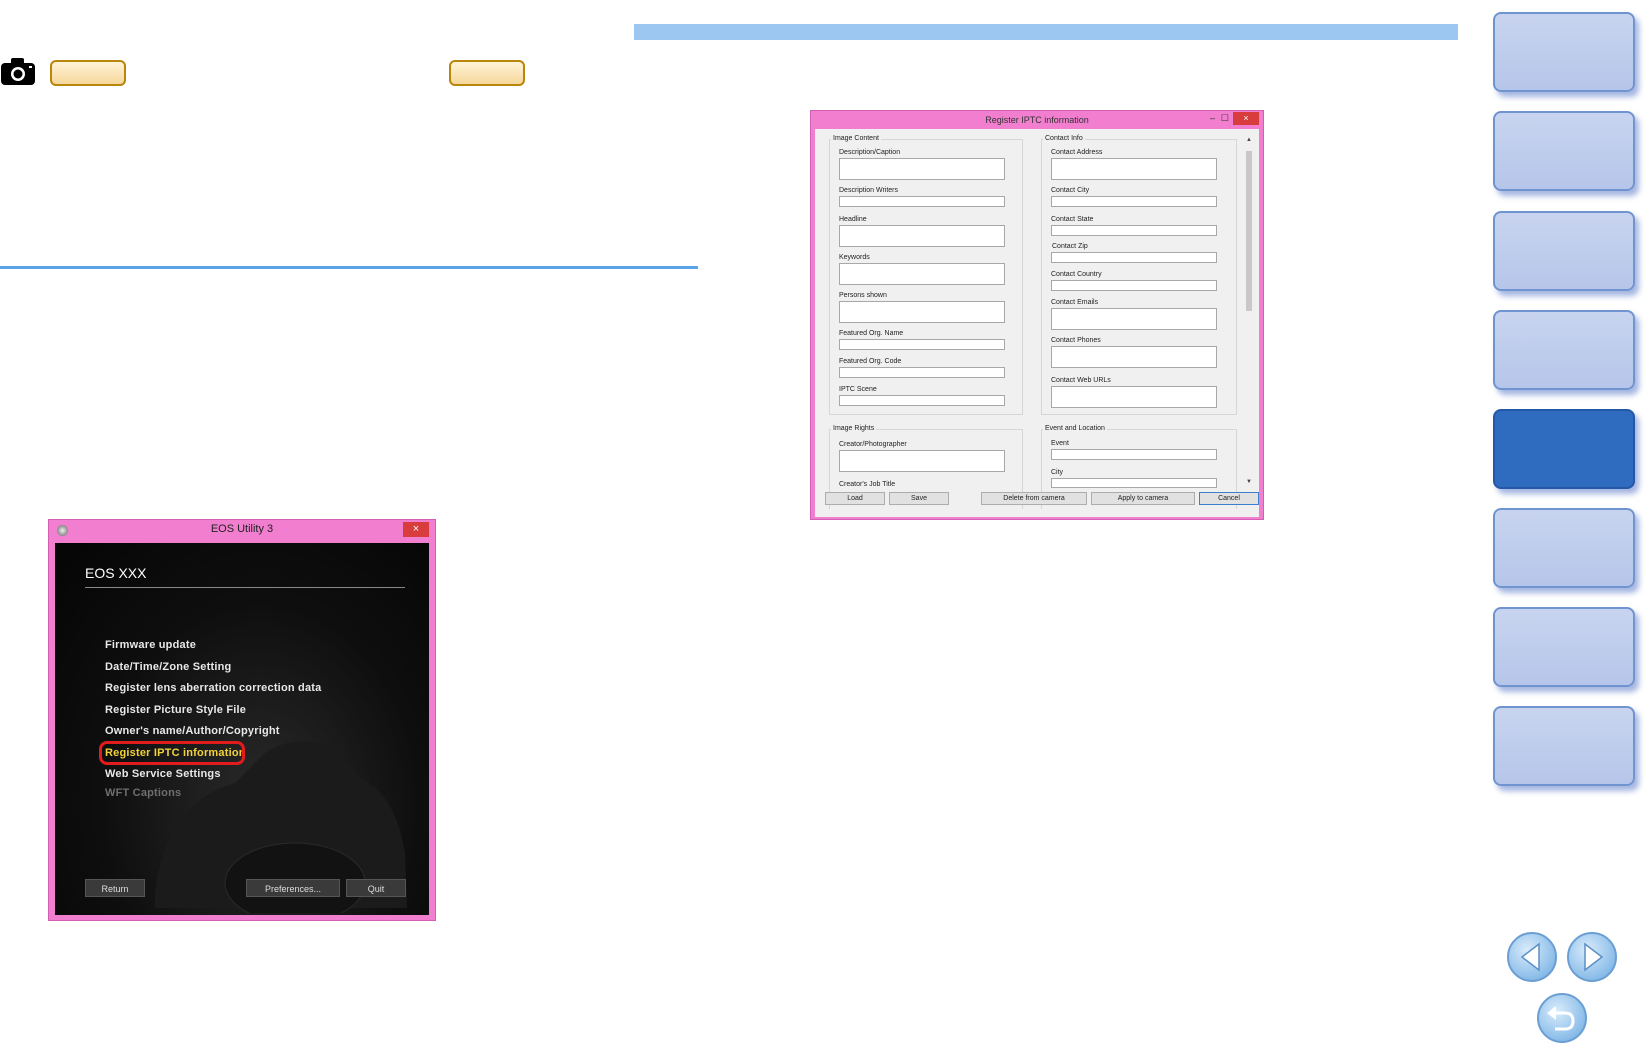  I want to click on scroll-up-icon: ▲, so click(1249, 140).